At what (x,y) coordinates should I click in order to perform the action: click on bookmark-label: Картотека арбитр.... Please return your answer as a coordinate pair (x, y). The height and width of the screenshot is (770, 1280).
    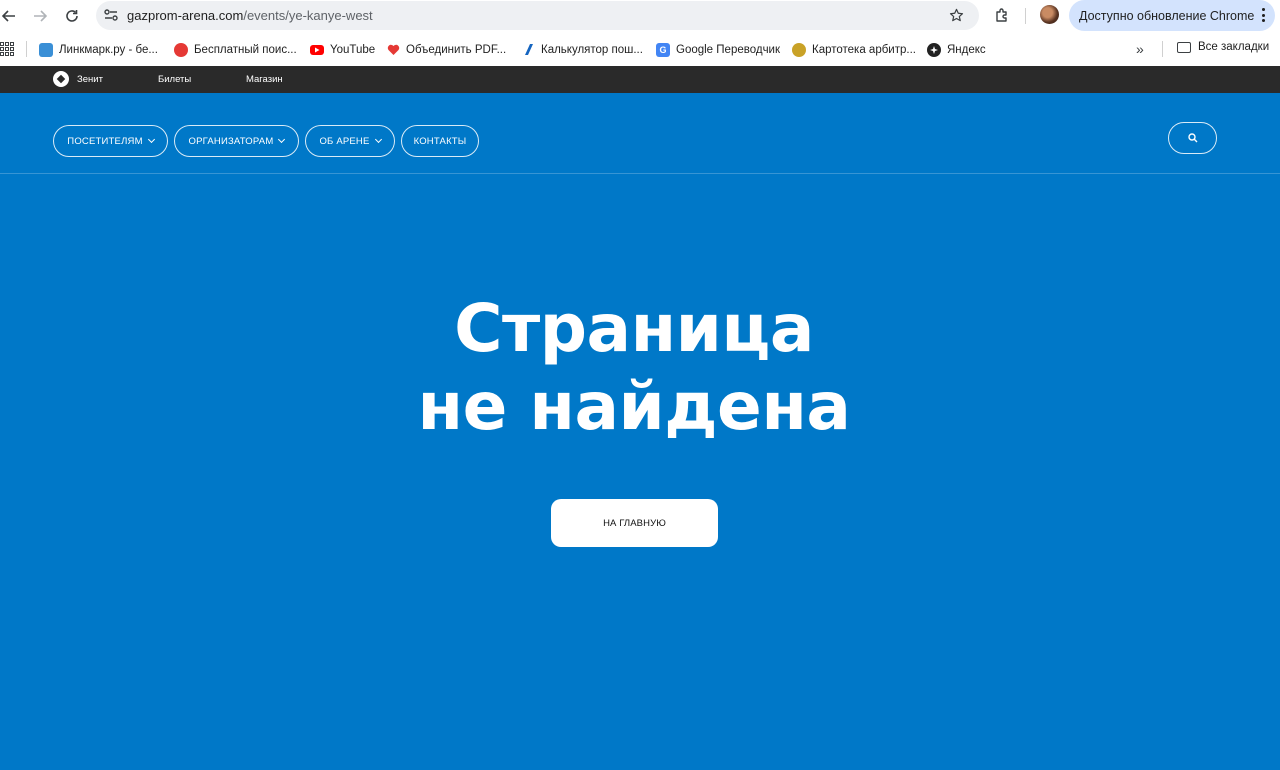
    Looking at the image, I should click on (864, 49).